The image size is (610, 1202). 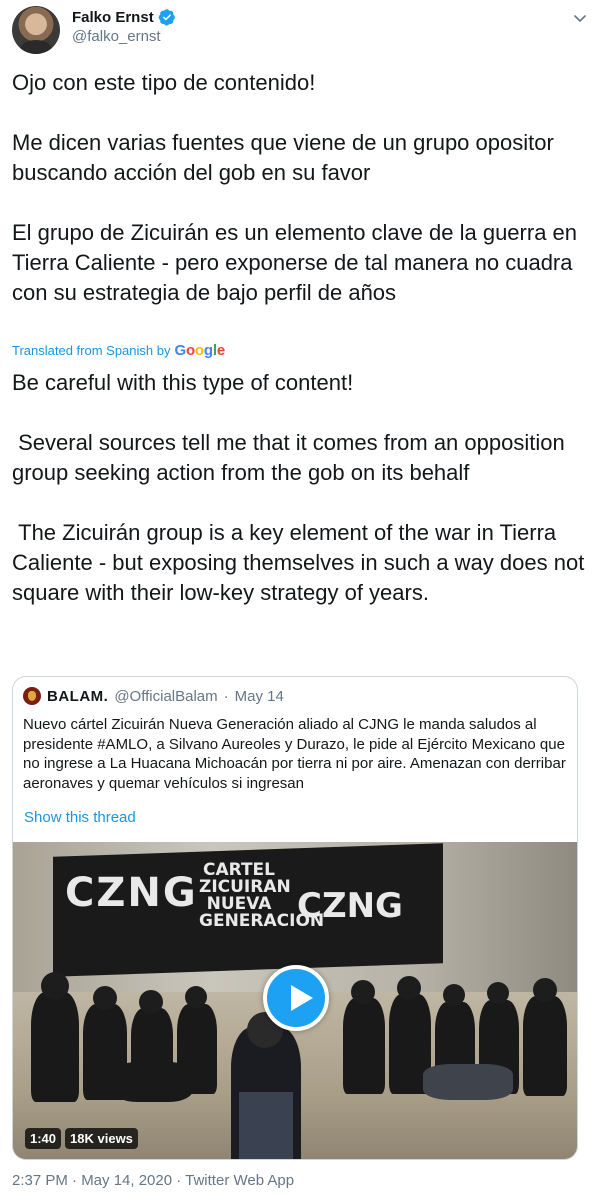 What do you see at coordinates (80, 817) in the screenshot?
I see `show-thread-link: Show this thread` at bounding box center [80, 817].